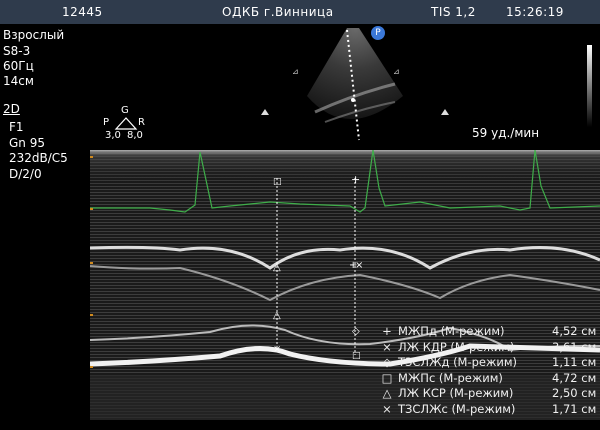 This screenshot has width=600, height=430. I want to click on measurement-marker-icon: △, so click(387, 393).